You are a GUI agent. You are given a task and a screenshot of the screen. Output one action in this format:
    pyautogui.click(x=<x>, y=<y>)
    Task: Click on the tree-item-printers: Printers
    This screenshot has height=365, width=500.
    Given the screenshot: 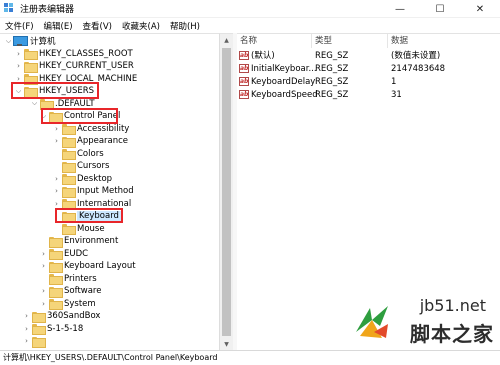 What is the action you would take?
    pyautogui.click(x=68, y=279)
    